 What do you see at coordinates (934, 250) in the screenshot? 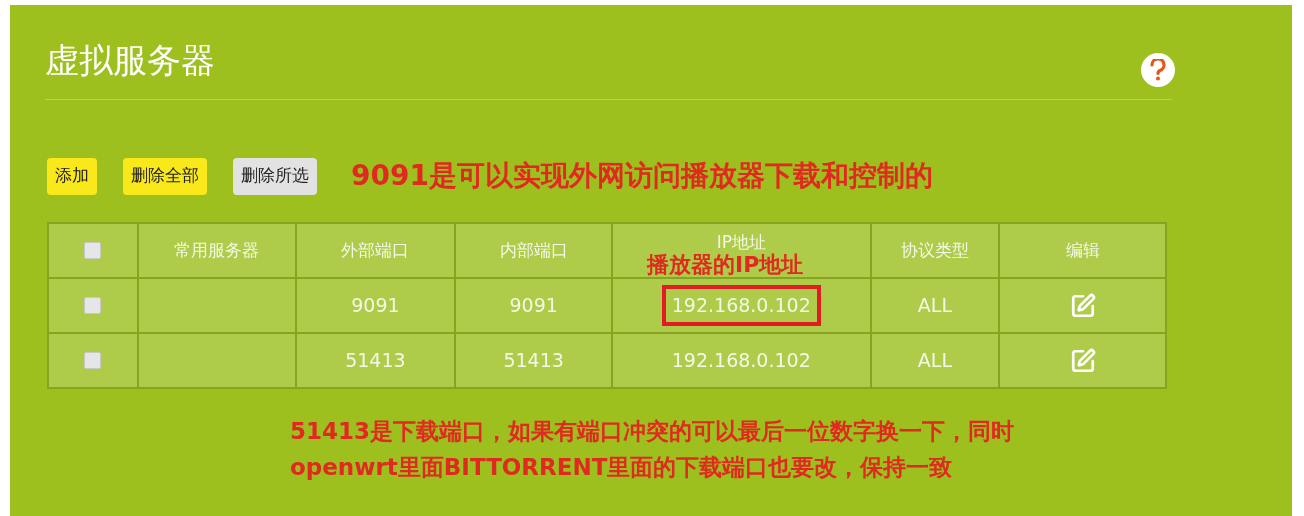
I see `column-header: 协议类型` at bounding box center [934, 250].